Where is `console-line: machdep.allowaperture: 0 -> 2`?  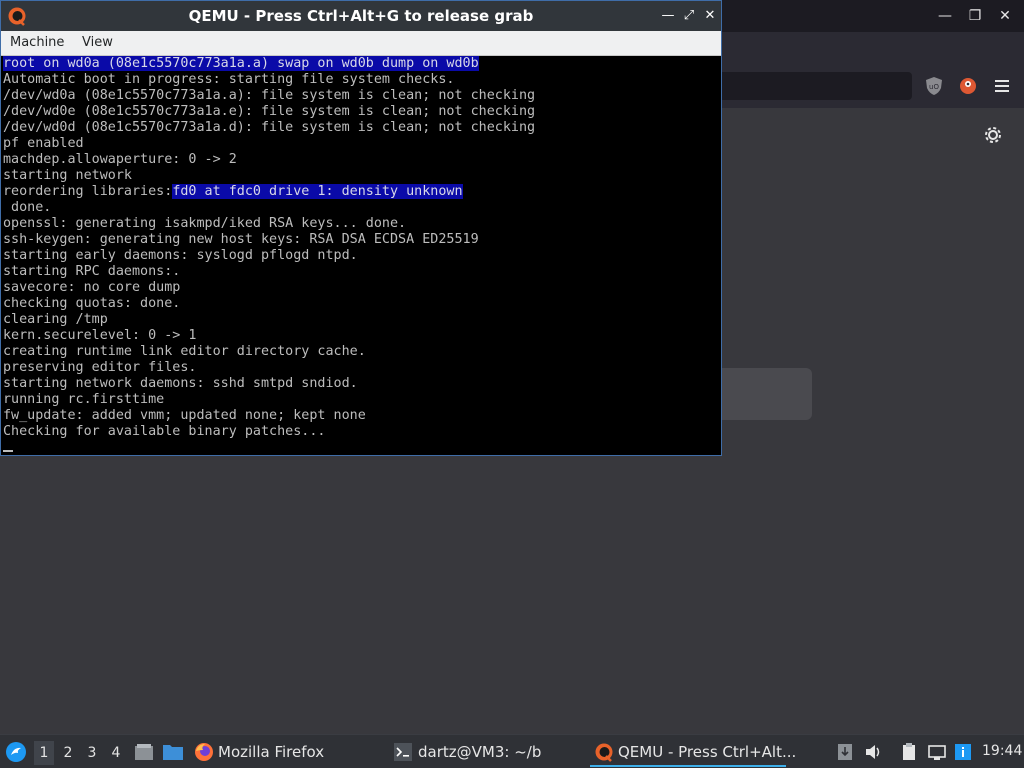 console-line: machdep.allowaperture: 0 -> 2 is located at coordinates (361, 160).